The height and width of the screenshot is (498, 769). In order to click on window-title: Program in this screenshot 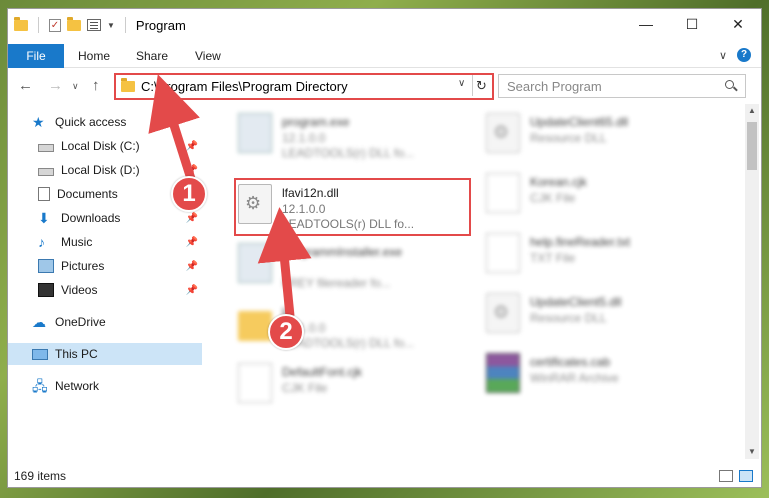, I will do `click(160, 25)`.